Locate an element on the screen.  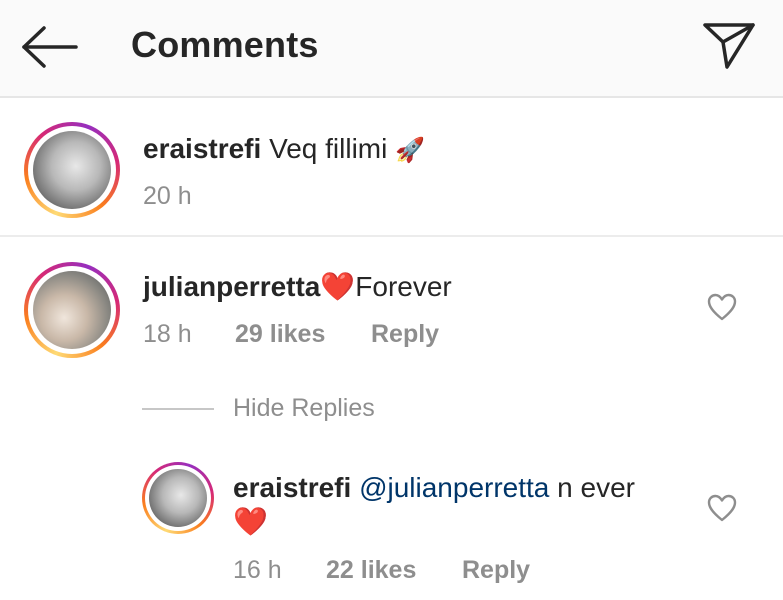
reply-time: 16 h is located at coordinates (257, 570).